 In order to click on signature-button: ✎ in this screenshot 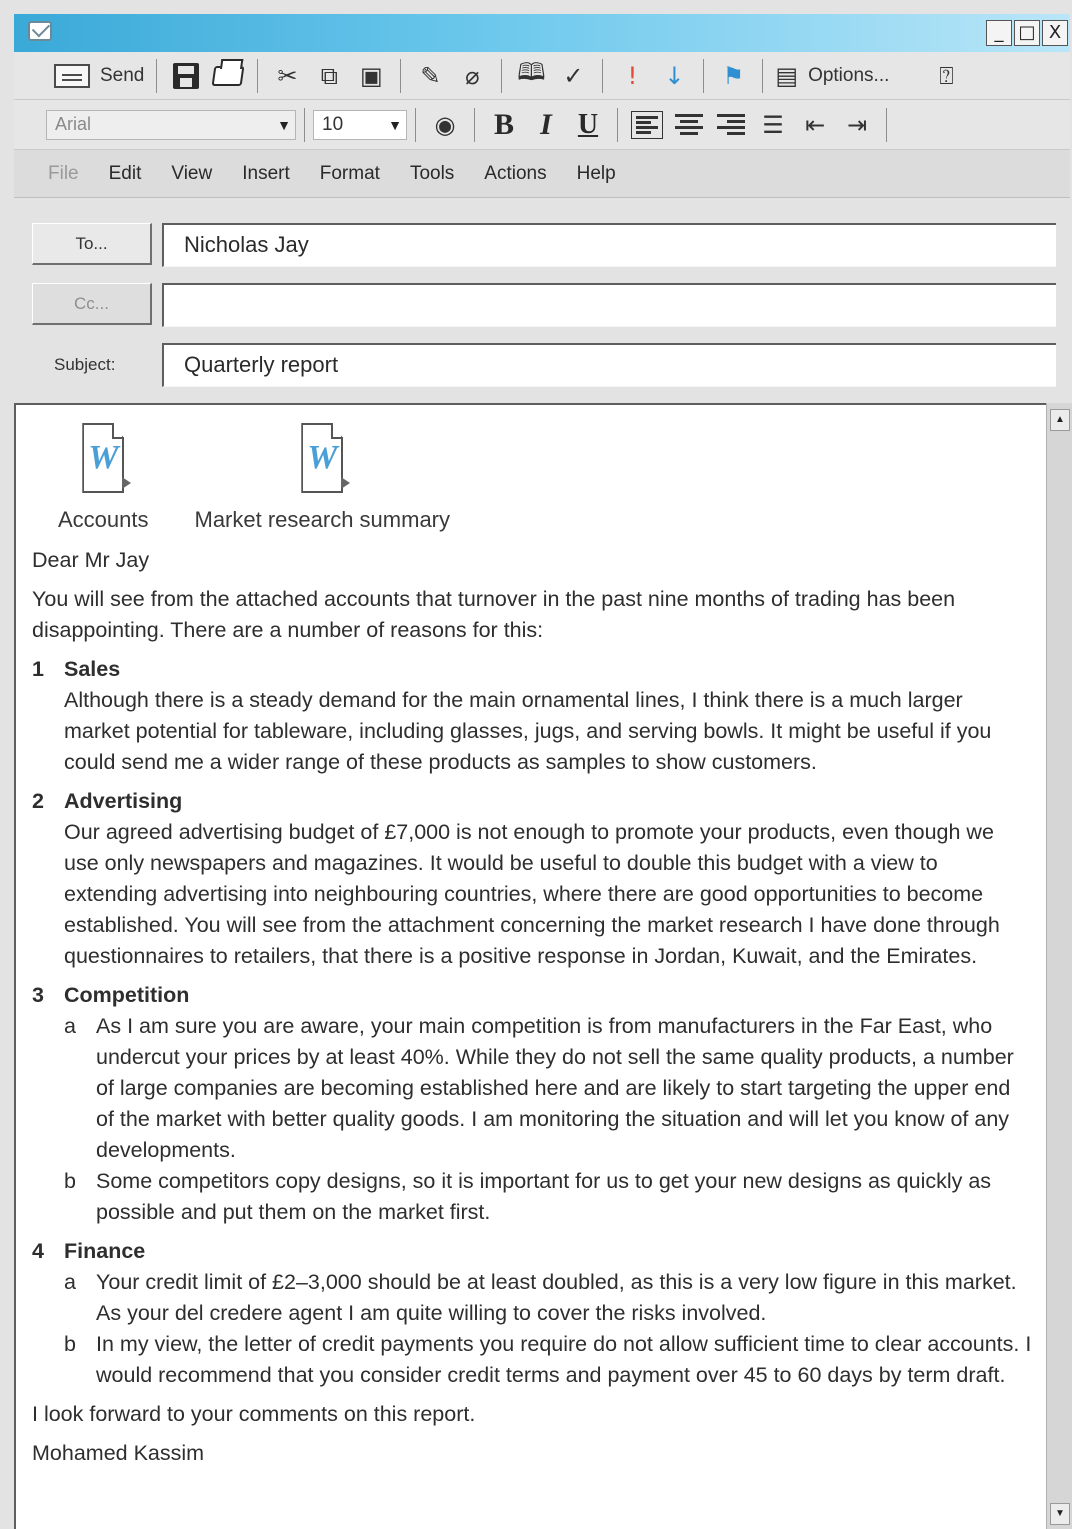, I will do `click(430, 76)`.